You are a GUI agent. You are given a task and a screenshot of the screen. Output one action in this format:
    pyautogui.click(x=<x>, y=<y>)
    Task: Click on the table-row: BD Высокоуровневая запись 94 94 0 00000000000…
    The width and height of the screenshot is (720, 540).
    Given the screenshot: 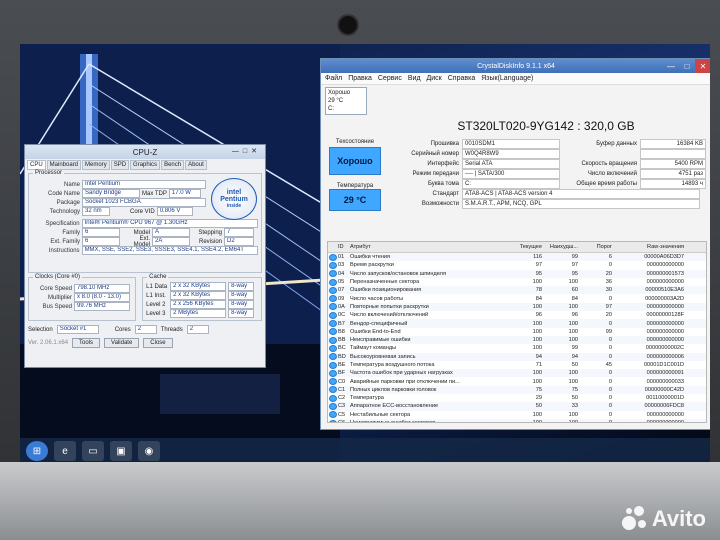 What is the action you would take?
    pyautogui.click(x=517, y=356)
    